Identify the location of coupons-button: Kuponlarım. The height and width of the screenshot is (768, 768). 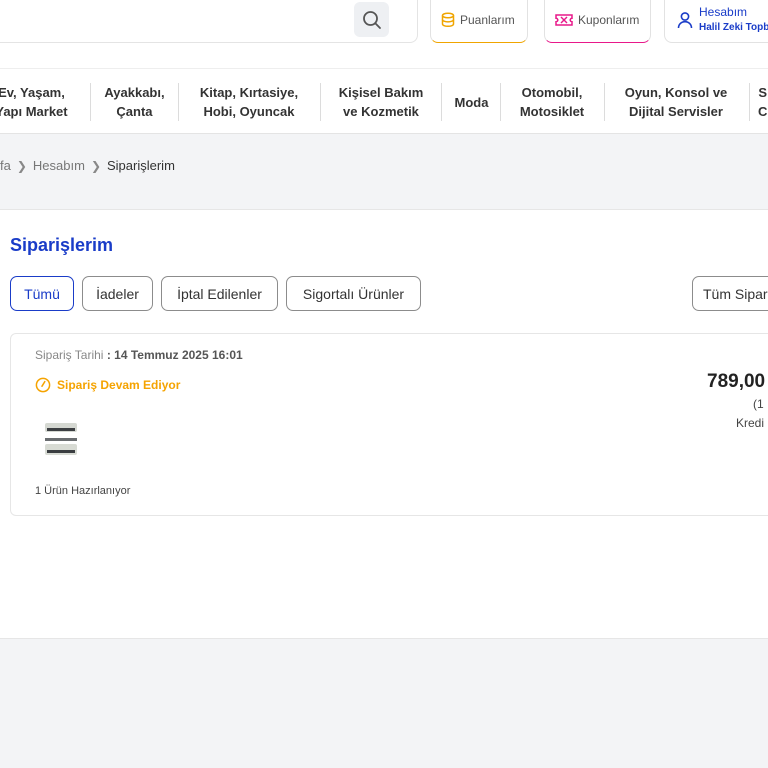
(597, 21).